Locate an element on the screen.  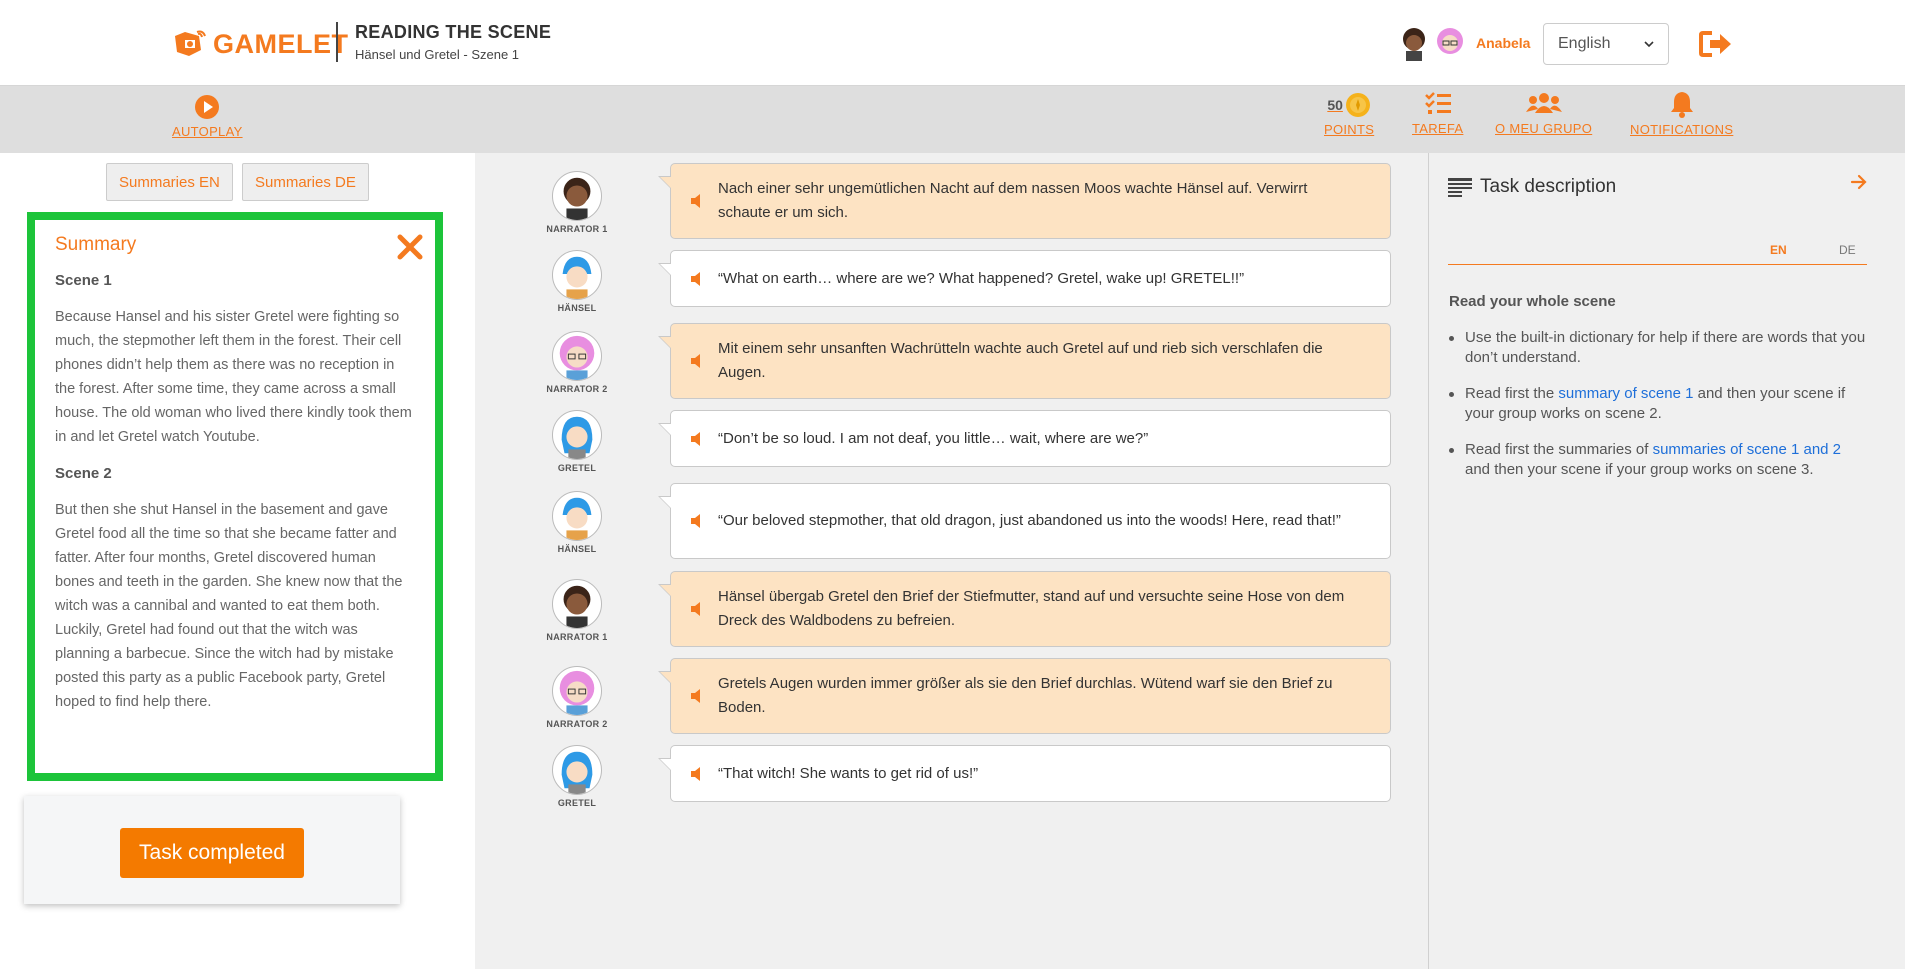
tab-en: EN is located at coordinates (1778, 250).